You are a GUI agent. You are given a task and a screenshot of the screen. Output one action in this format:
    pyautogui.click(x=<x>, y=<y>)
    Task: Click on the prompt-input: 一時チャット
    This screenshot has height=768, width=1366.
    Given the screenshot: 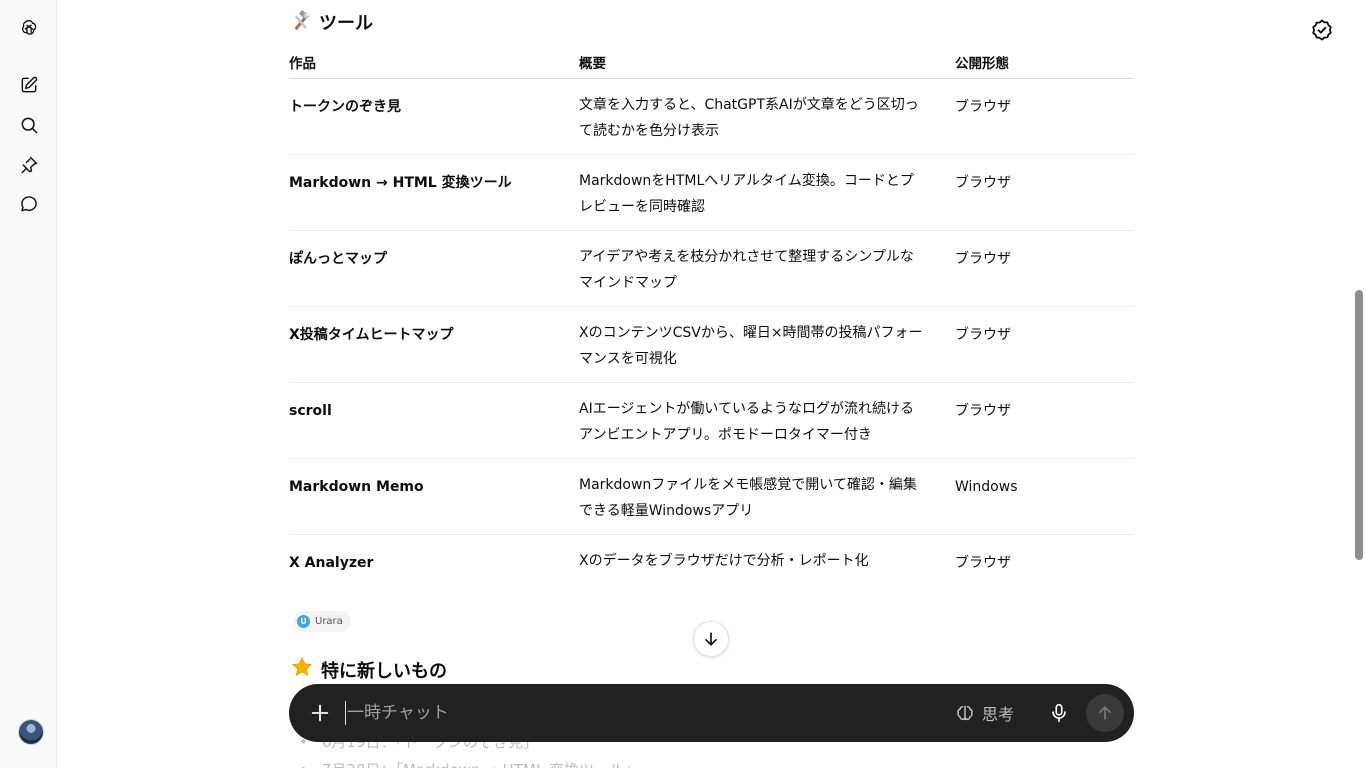 What is the action you would take?
    pyautogui.click(x=398, y=713)
    